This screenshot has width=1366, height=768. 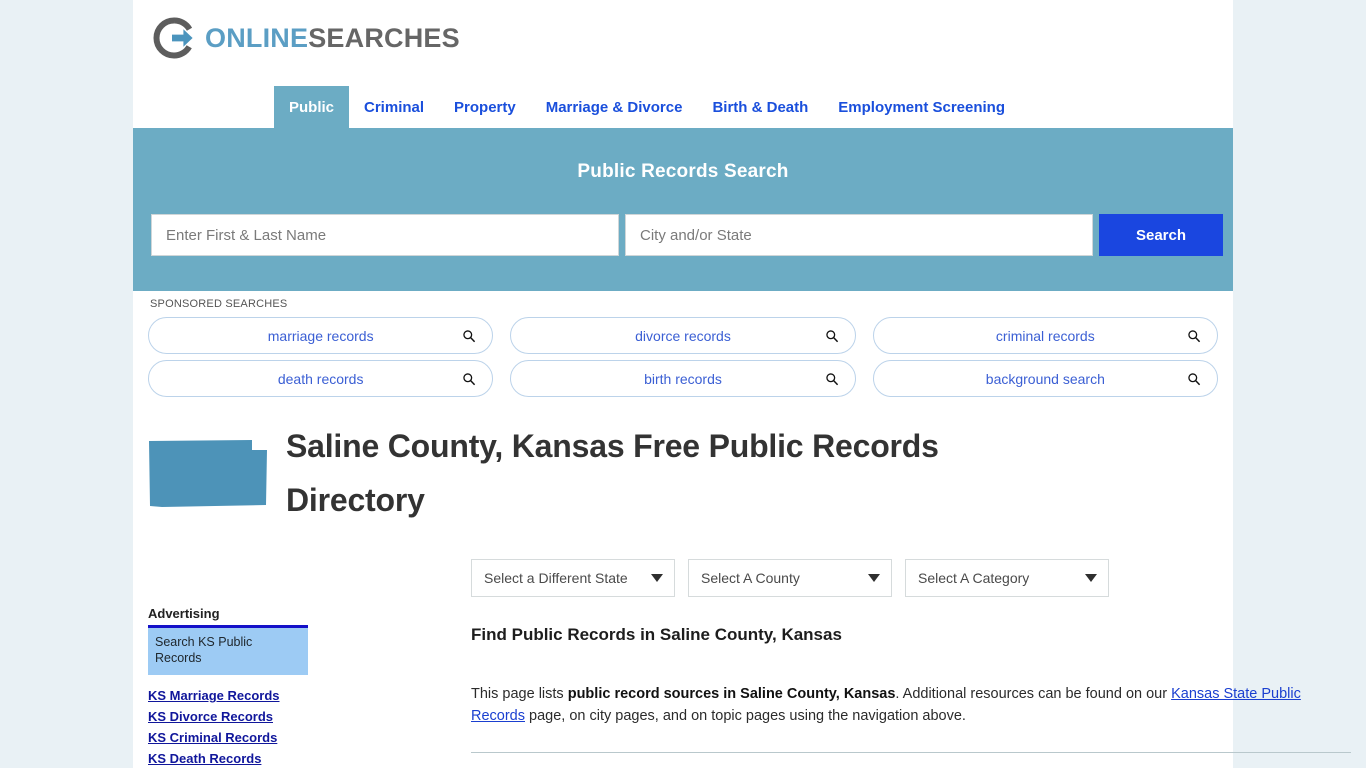 What do you see at coordinates (485, 107) in the screenshot?
I see `nav-item-property: Property` at bounding box center [485, 107].